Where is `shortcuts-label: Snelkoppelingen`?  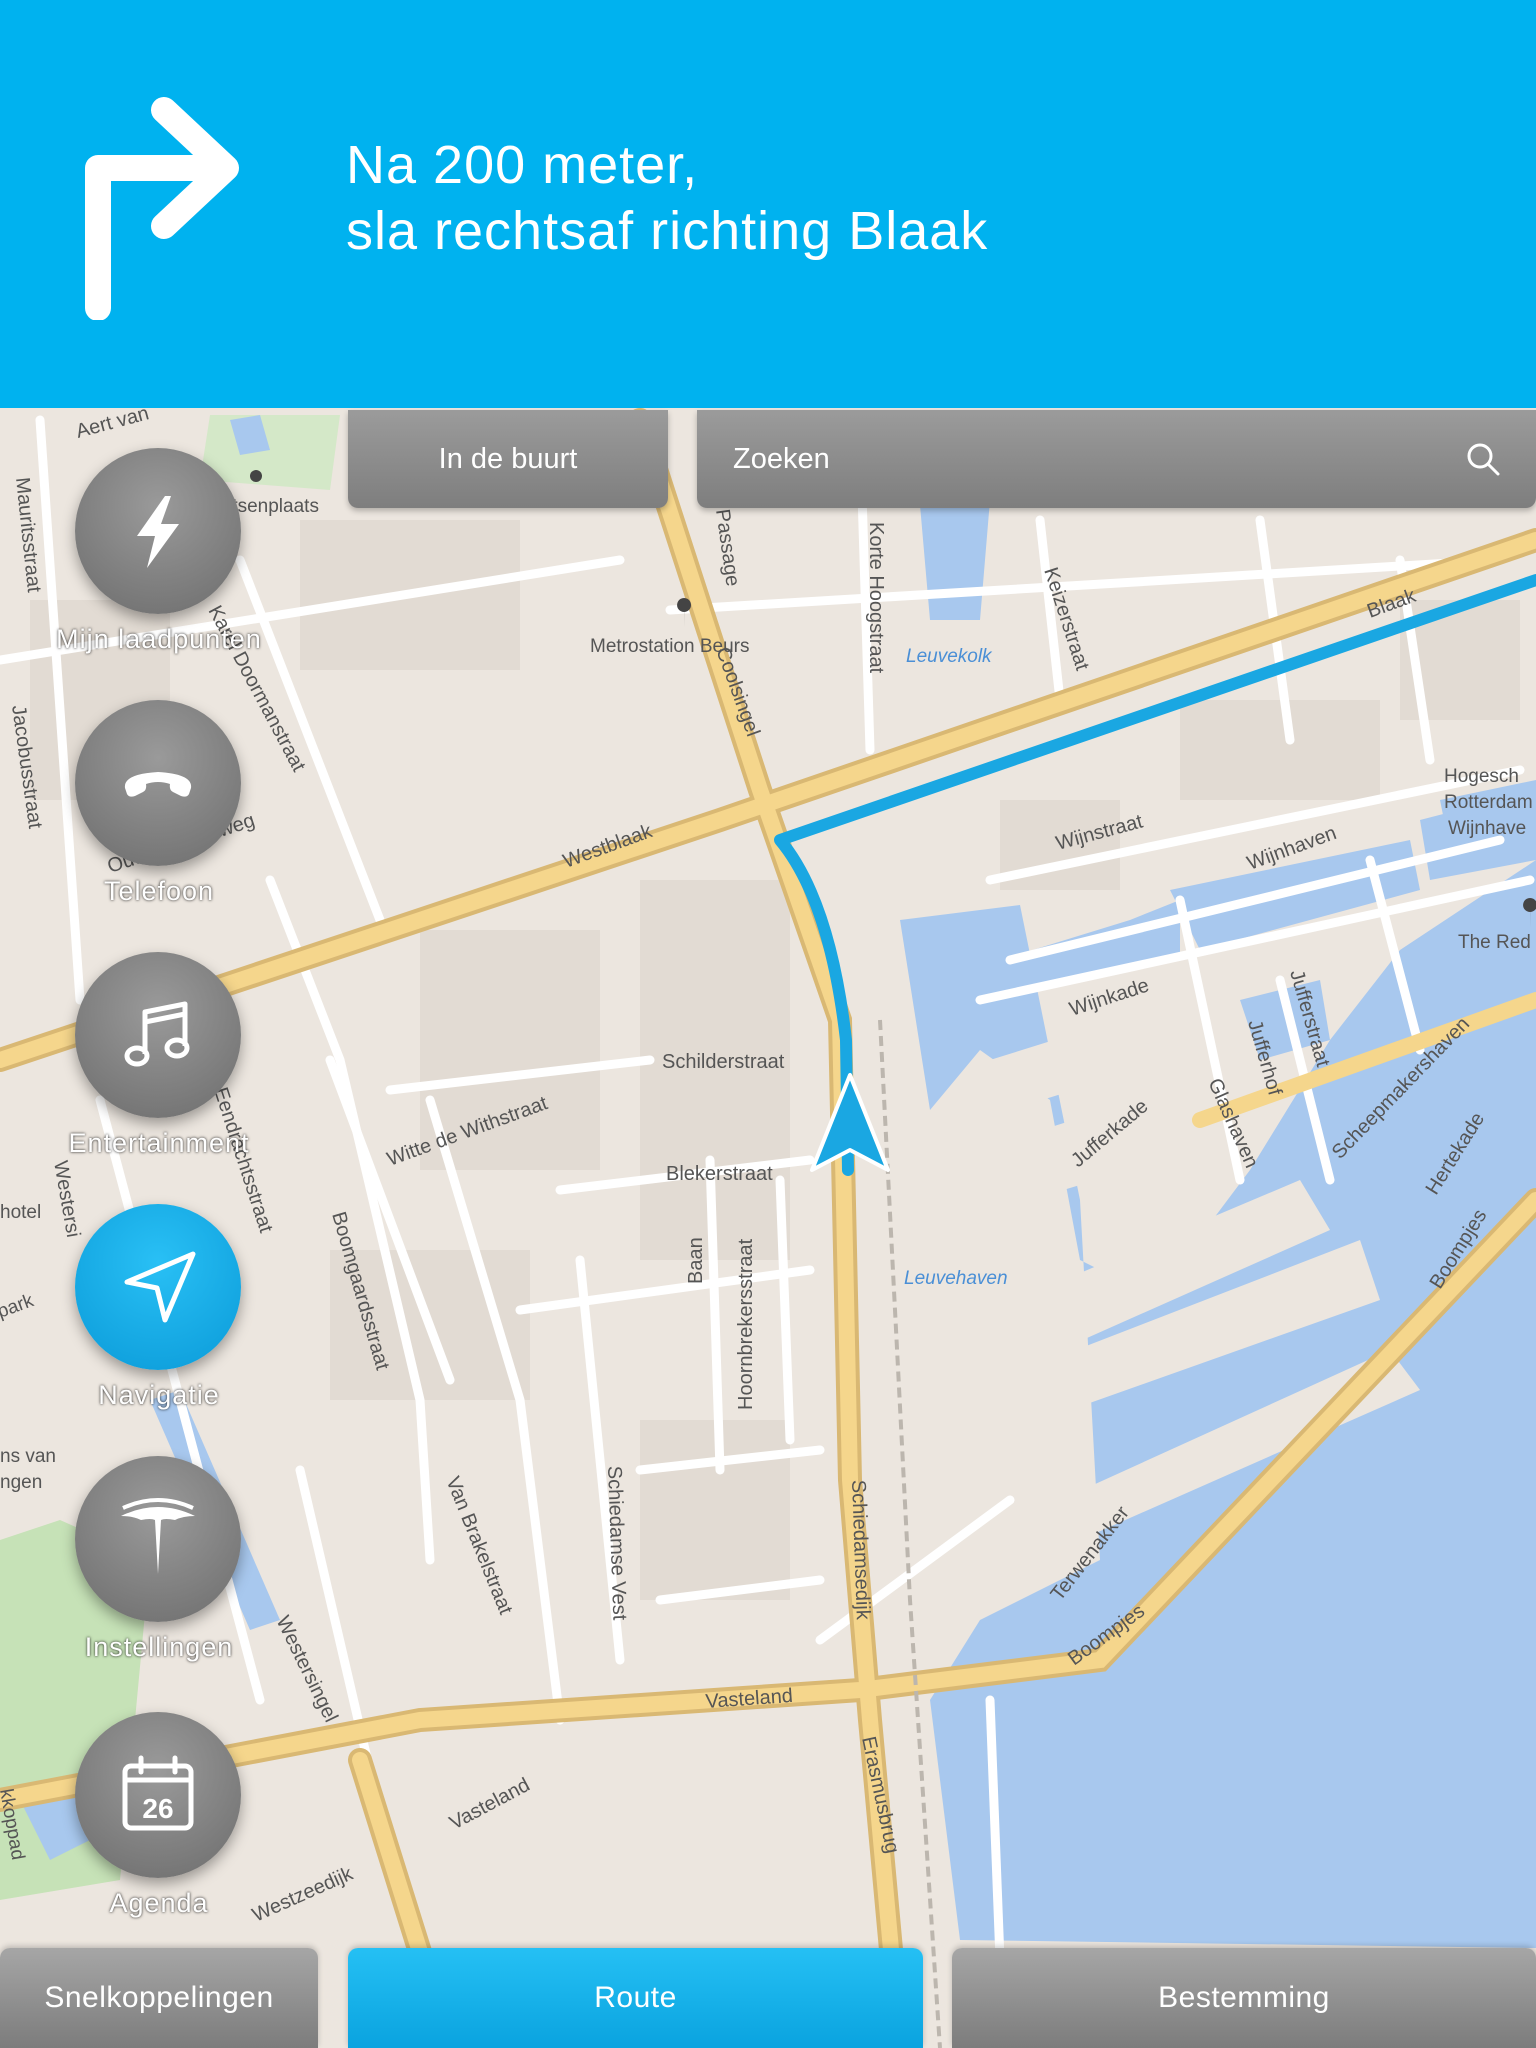 shortcuts-label: Snelkoppelingen is located at coordinates (159, 1997).